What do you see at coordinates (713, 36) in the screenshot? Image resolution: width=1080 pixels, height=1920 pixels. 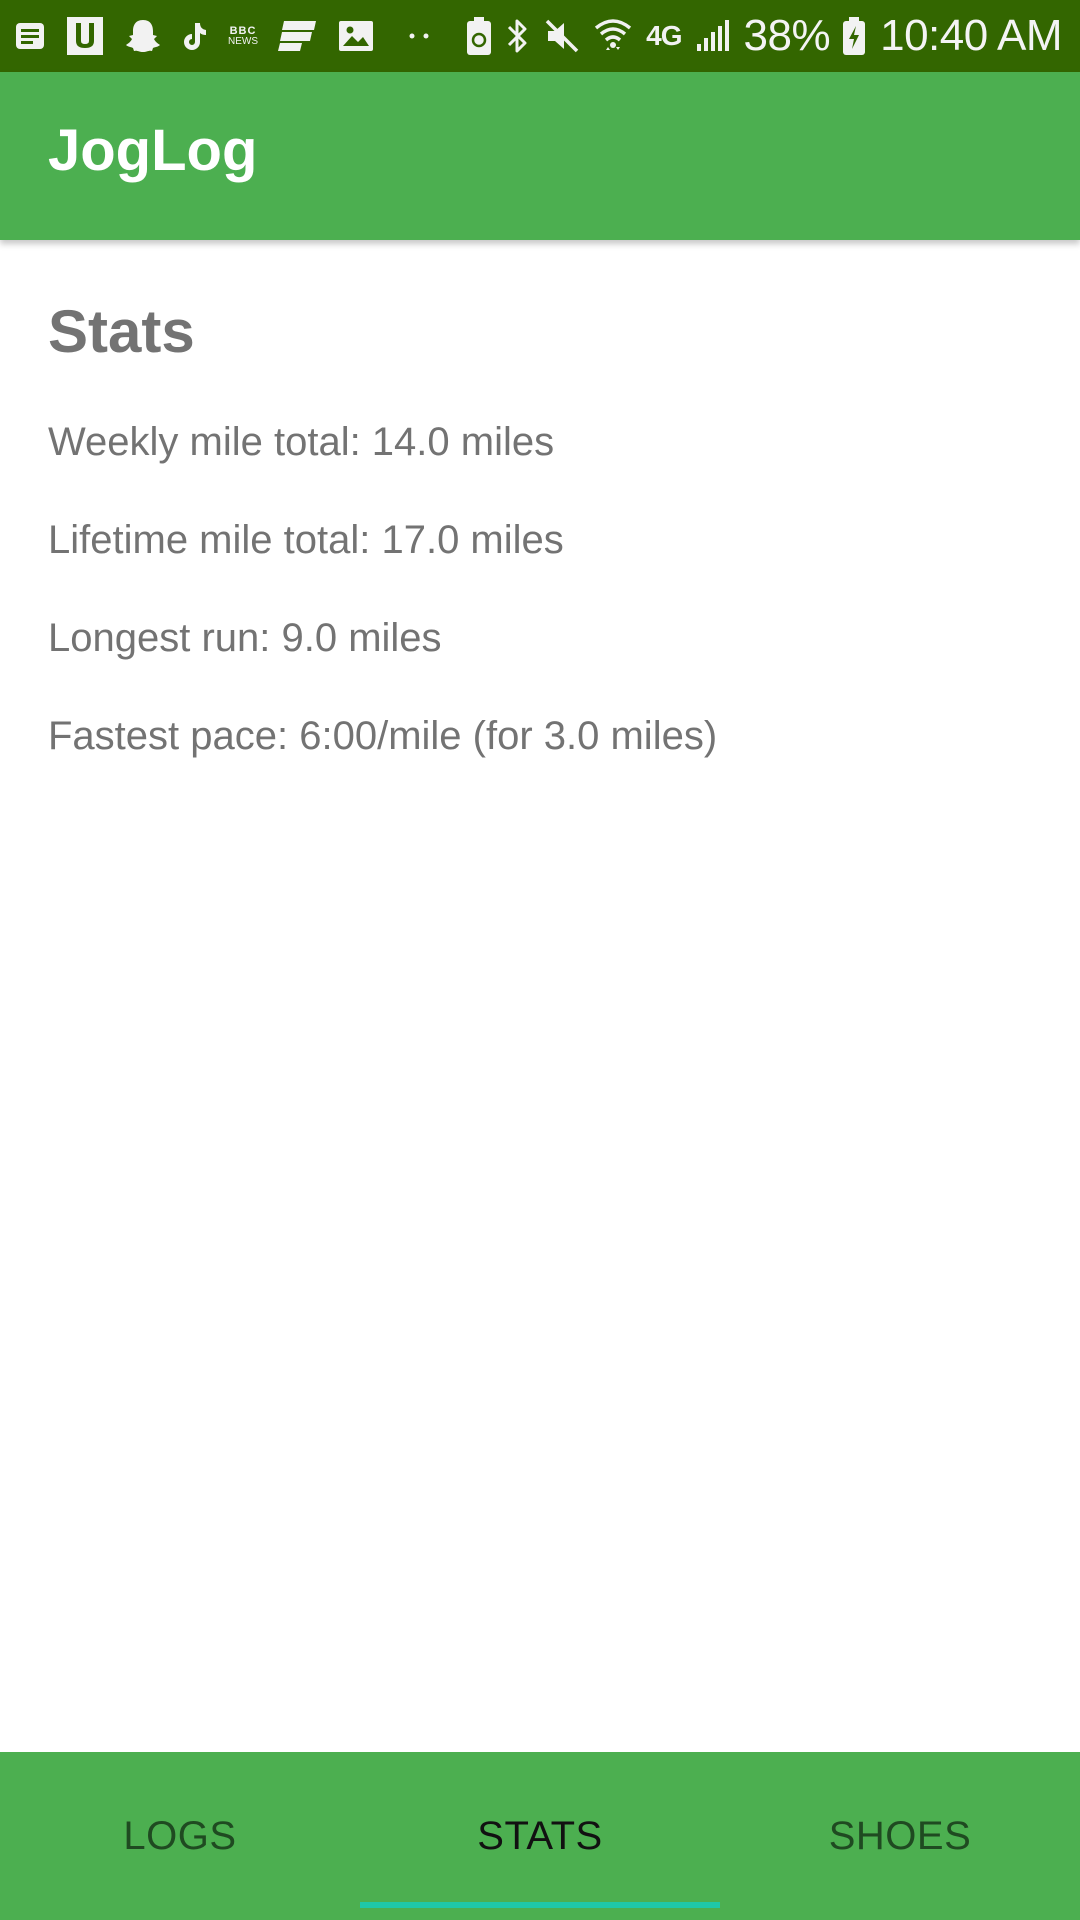 I see `signal-icon` at bounding box center [713, 36].